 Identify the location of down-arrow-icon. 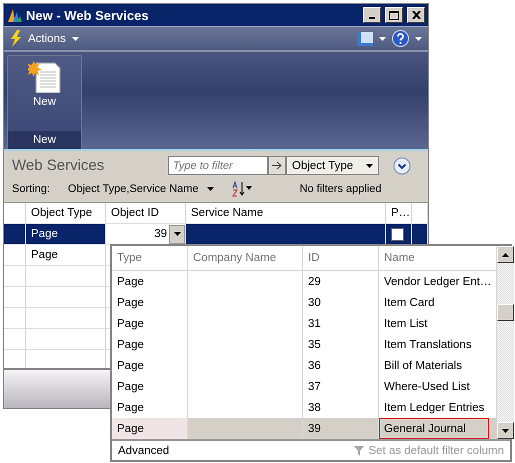
(506, 430).